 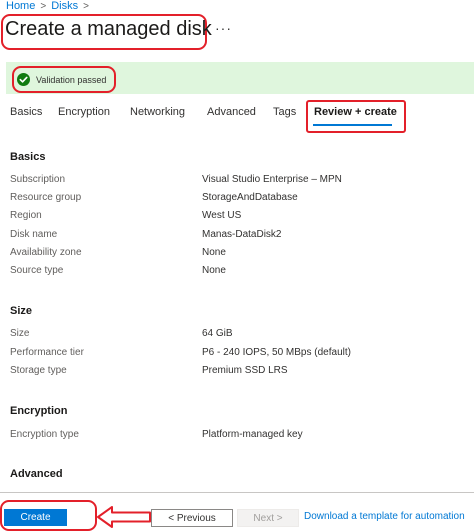 What do you see at coordinates (124, 517) in the screenshot?
I see `arrow-left-annotation-icon` at bounding box center [124, 517].